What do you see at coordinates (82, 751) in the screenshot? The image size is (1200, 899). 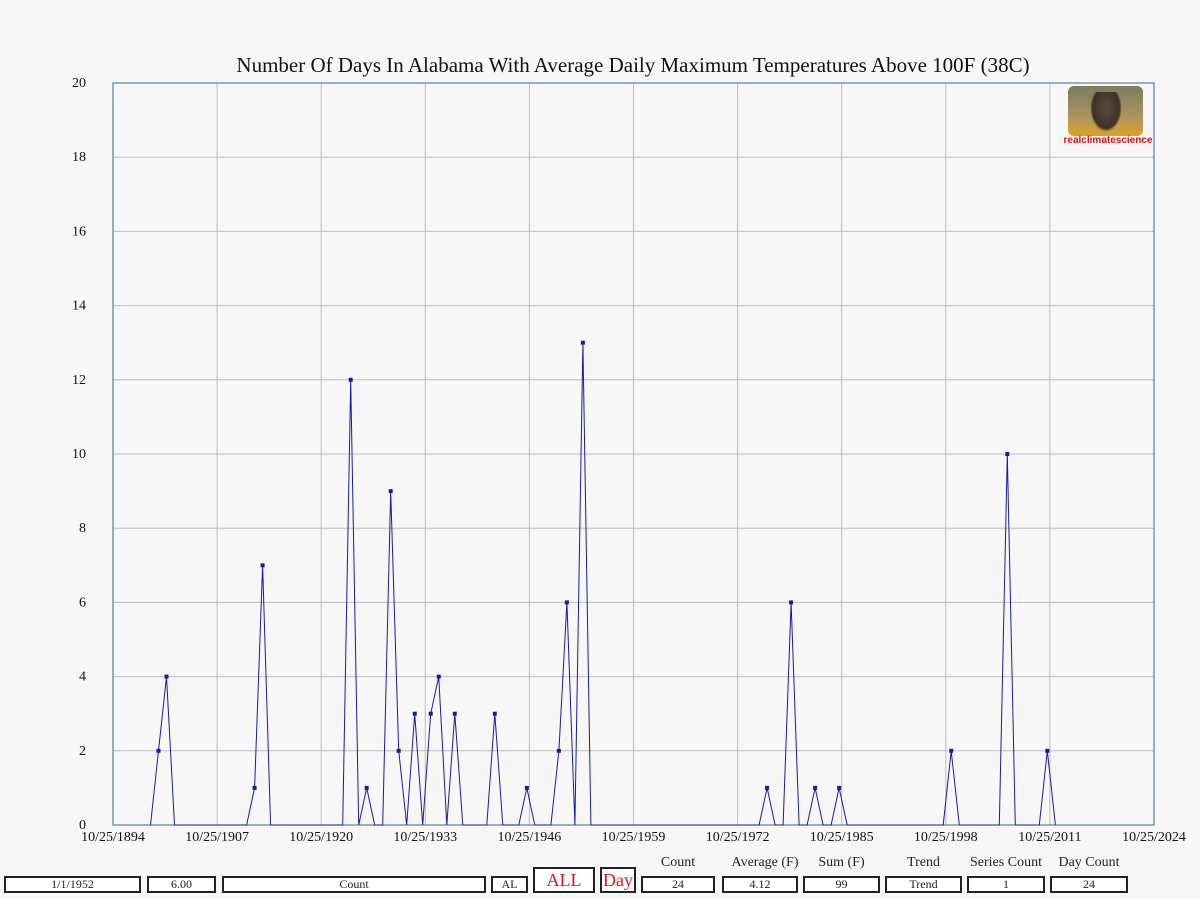 I see `y-tick-label: 2` at bounding box center [82, 751].